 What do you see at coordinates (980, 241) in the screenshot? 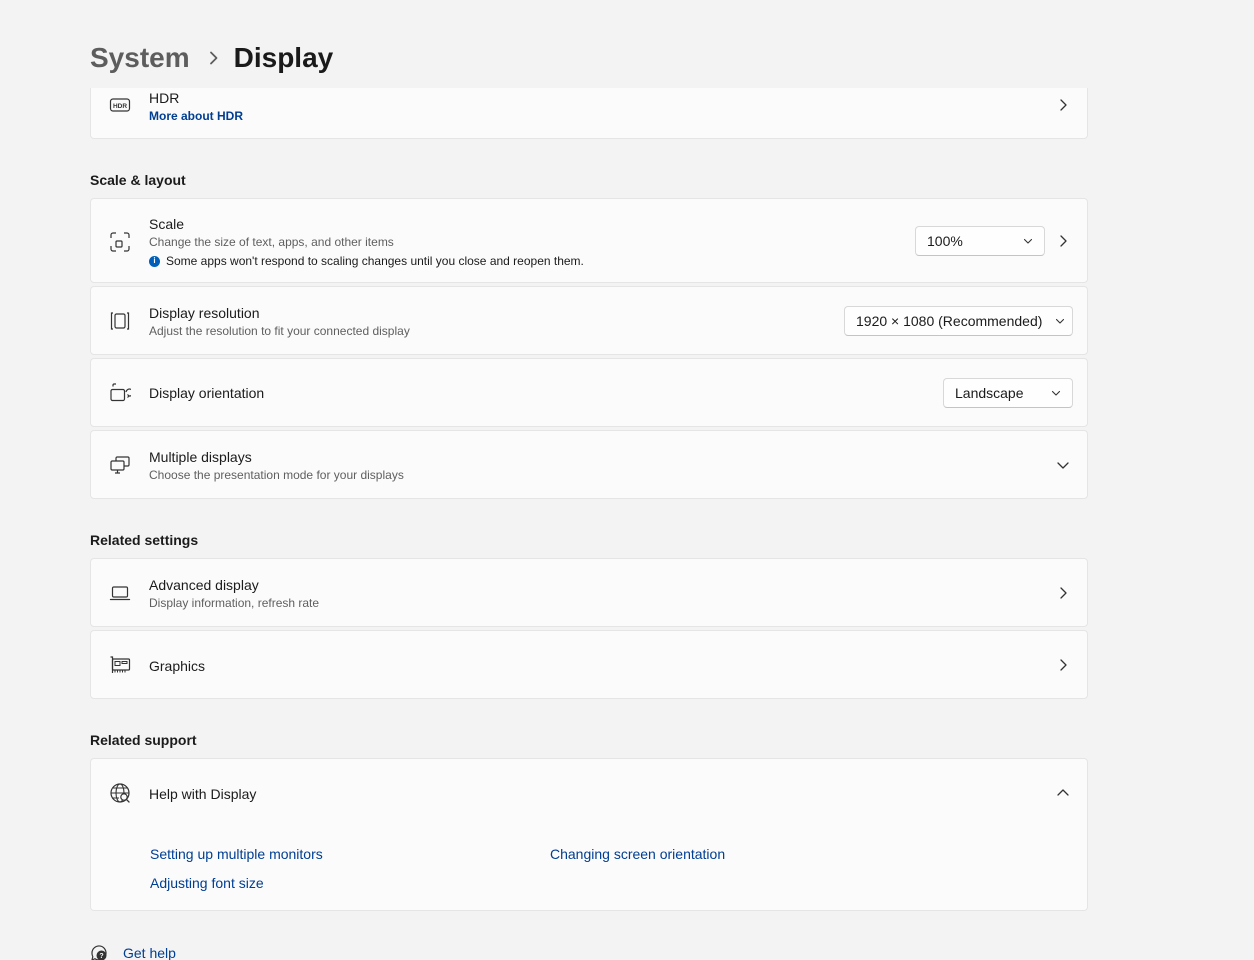
I see `scale-dropdown: 100%` at bounding box center [980, 241].